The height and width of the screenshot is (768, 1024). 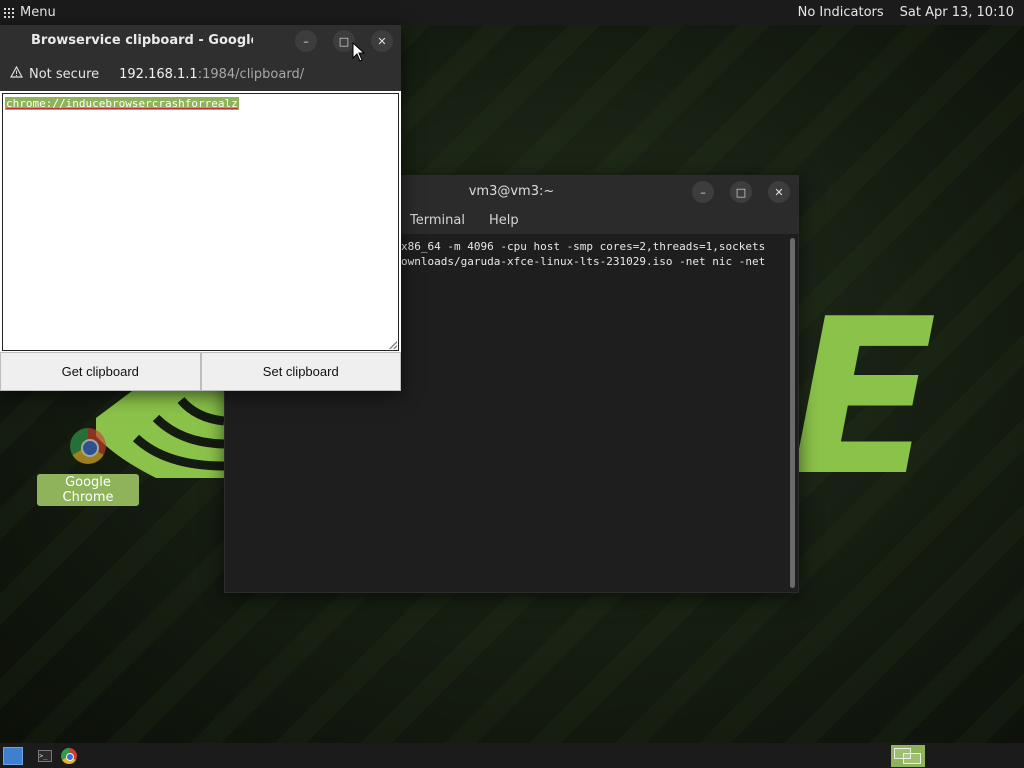 I want to click on taskbar: >_, so click(x=512, y=755).